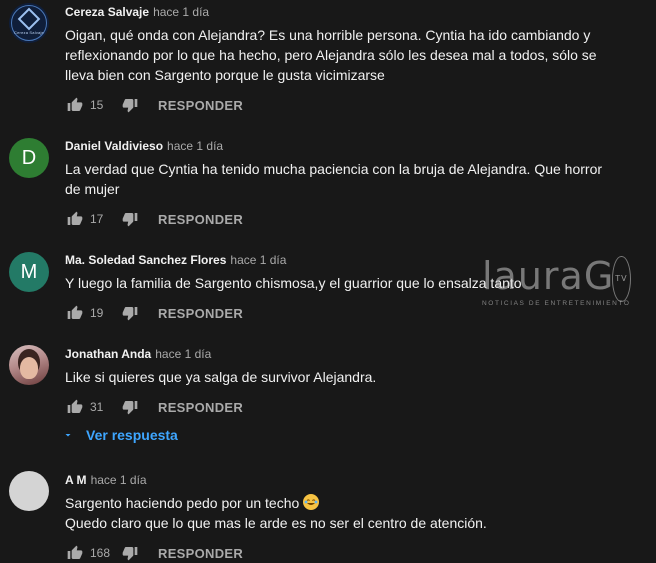  I want to click on comment-header: Daniel Valdivieso hace 1 día, so click(144, 146).